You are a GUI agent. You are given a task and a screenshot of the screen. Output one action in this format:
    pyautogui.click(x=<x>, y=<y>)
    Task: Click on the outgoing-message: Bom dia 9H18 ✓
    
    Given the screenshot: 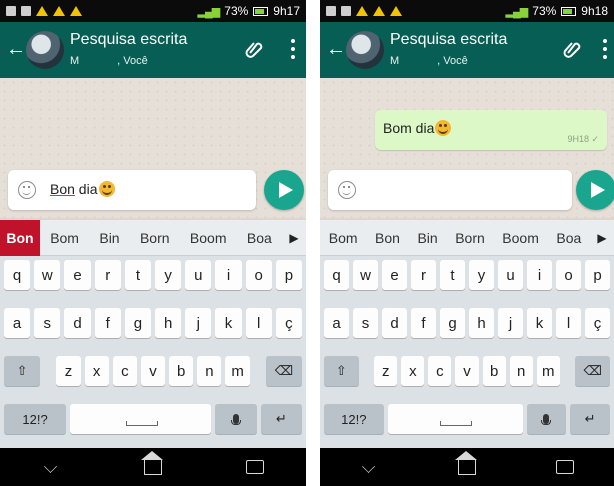 What is the action you would take?
    pyautogui.click(x=491, y=130)
    